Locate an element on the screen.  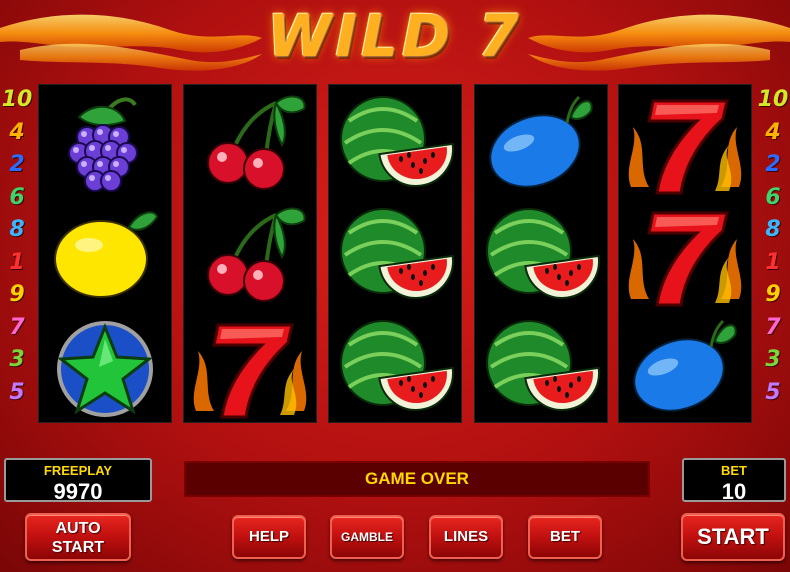
start-button: START is located at coordinates (733, 537).